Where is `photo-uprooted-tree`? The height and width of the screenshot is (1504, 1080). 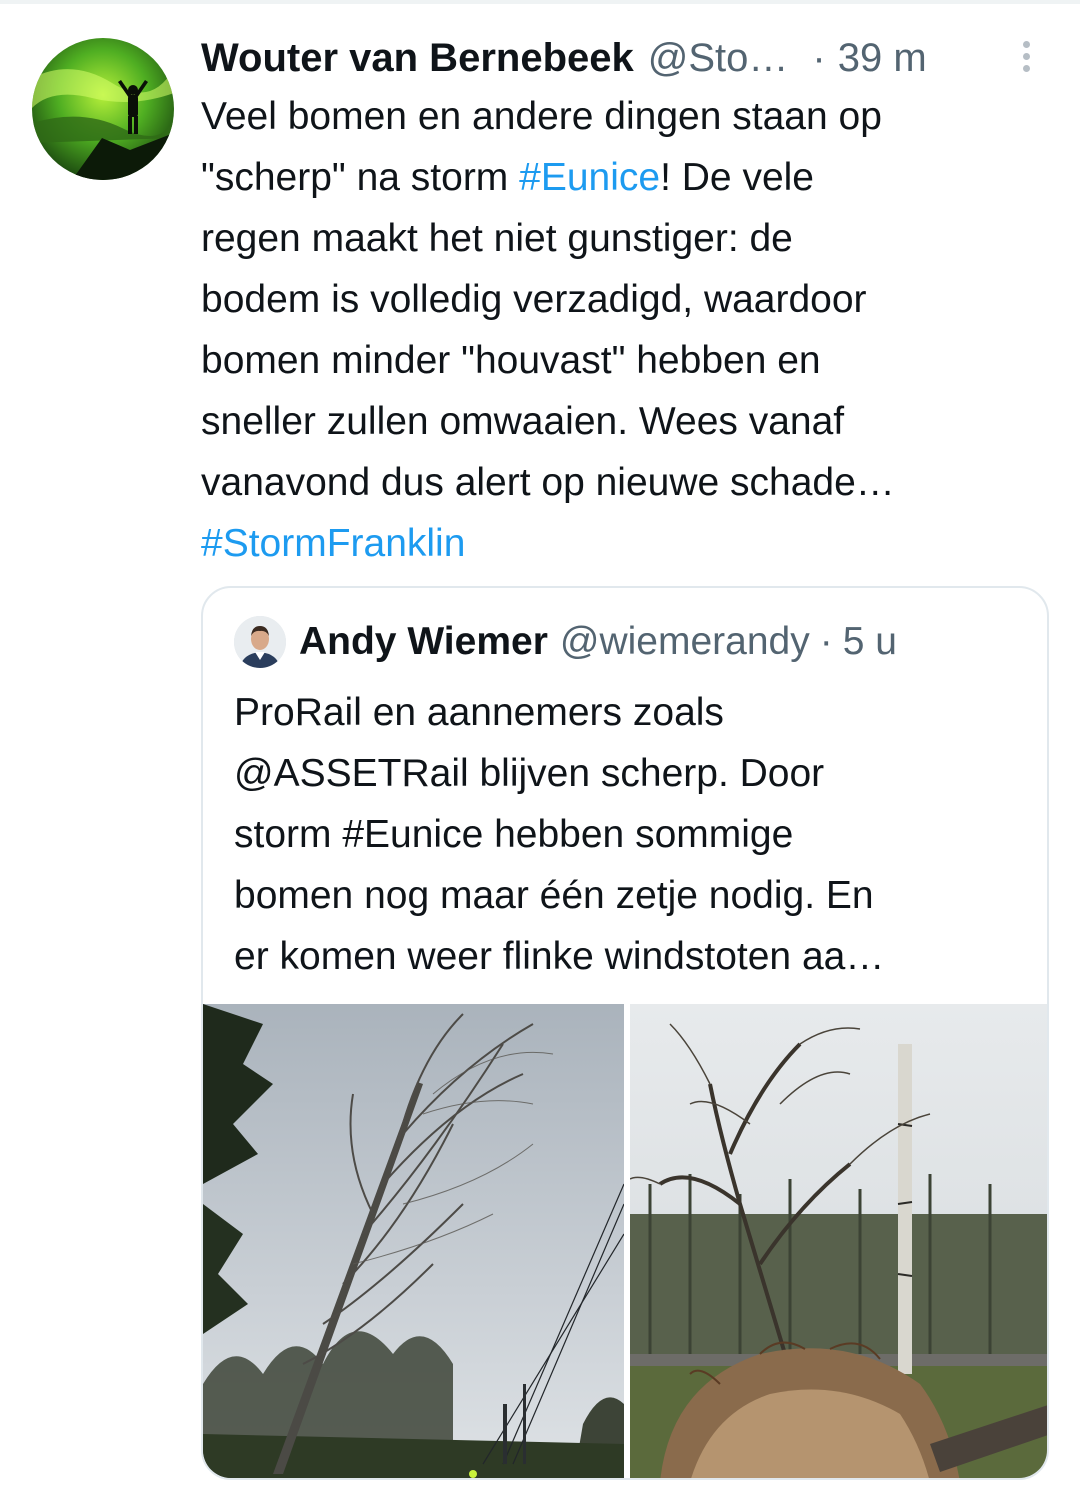
photo-uprooted-tree is located at coordinates (838, 1241).